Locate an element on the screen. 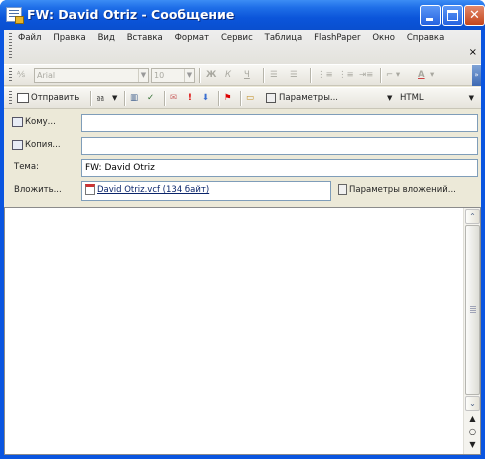 Image resolution: width=485 pixels, height=459 pixels. menu-tools: Сервис is located at coordinates (237, 38).